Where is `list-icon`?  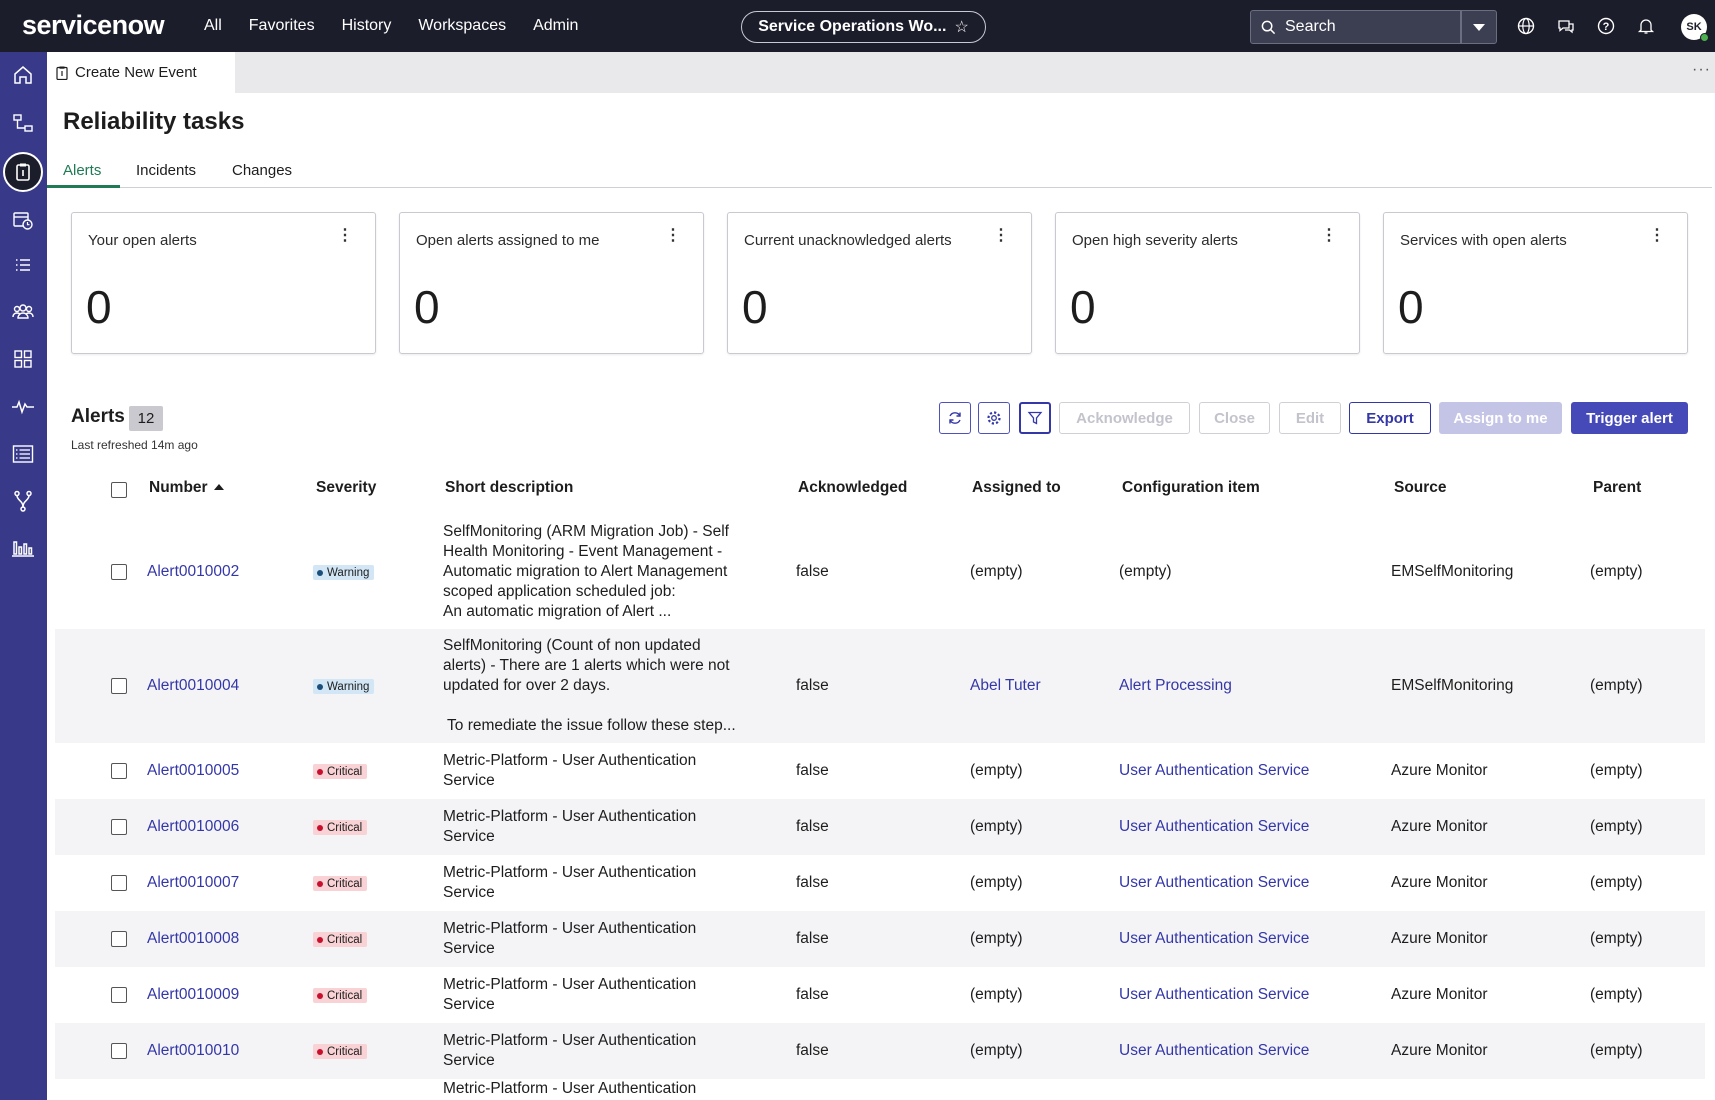 list-icon is located at coordinates (23, 265).